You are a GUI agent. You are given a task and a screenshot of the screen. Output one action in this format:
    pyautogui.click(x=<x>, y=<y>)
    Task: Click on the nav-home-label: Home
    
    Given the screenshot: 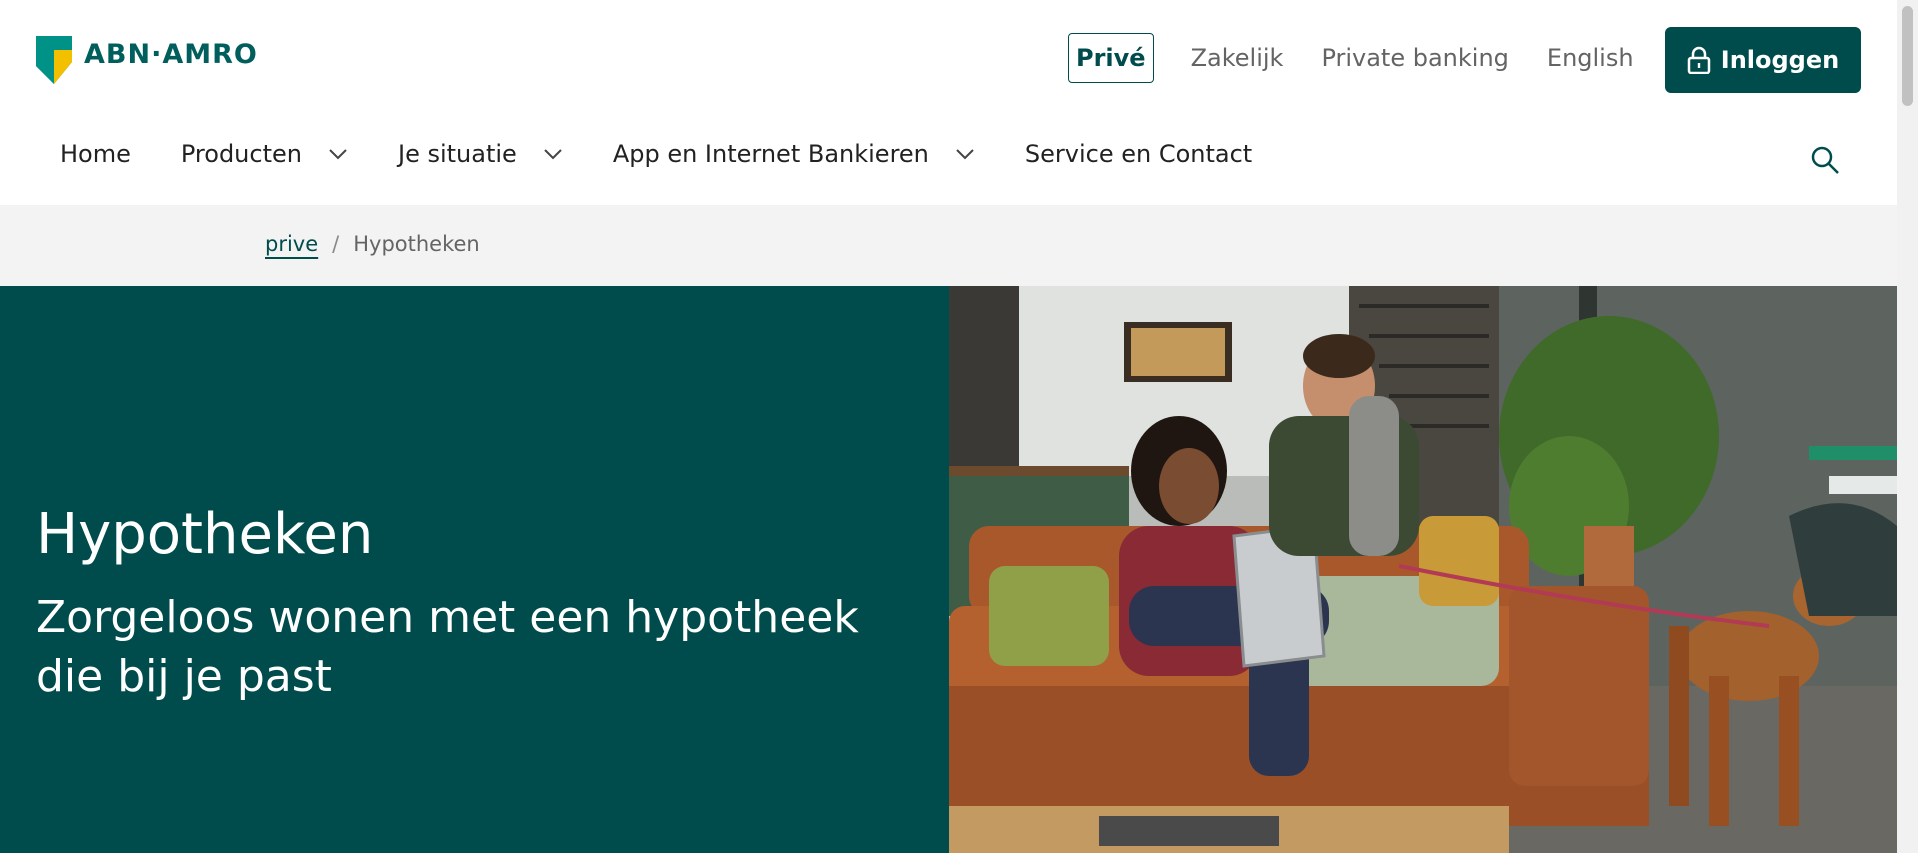 What is the action you would take?
    pyautogui.click(x=95, y=154)
    